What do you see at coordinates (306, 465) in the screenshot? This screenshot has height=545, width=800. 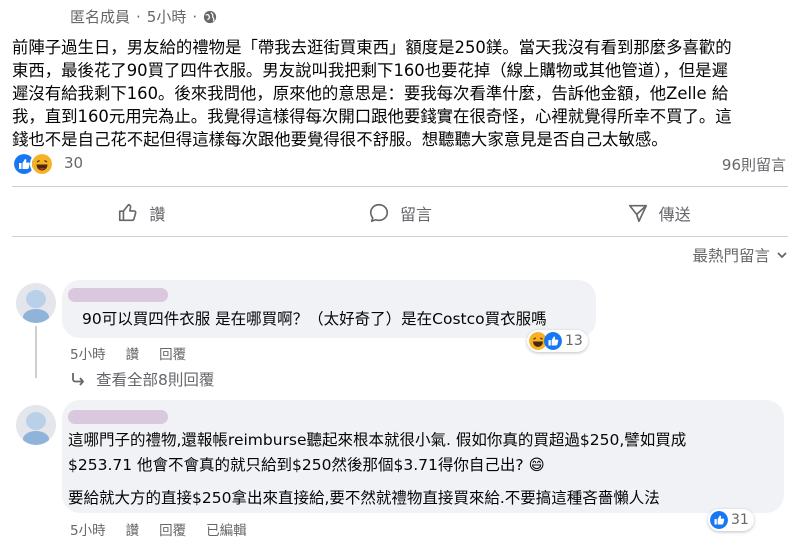 I see `comment-text: $253.71 他會不會真的就只給到$250然後那個$3.71得你自己出? 😄` at bounding box center [306, 465].